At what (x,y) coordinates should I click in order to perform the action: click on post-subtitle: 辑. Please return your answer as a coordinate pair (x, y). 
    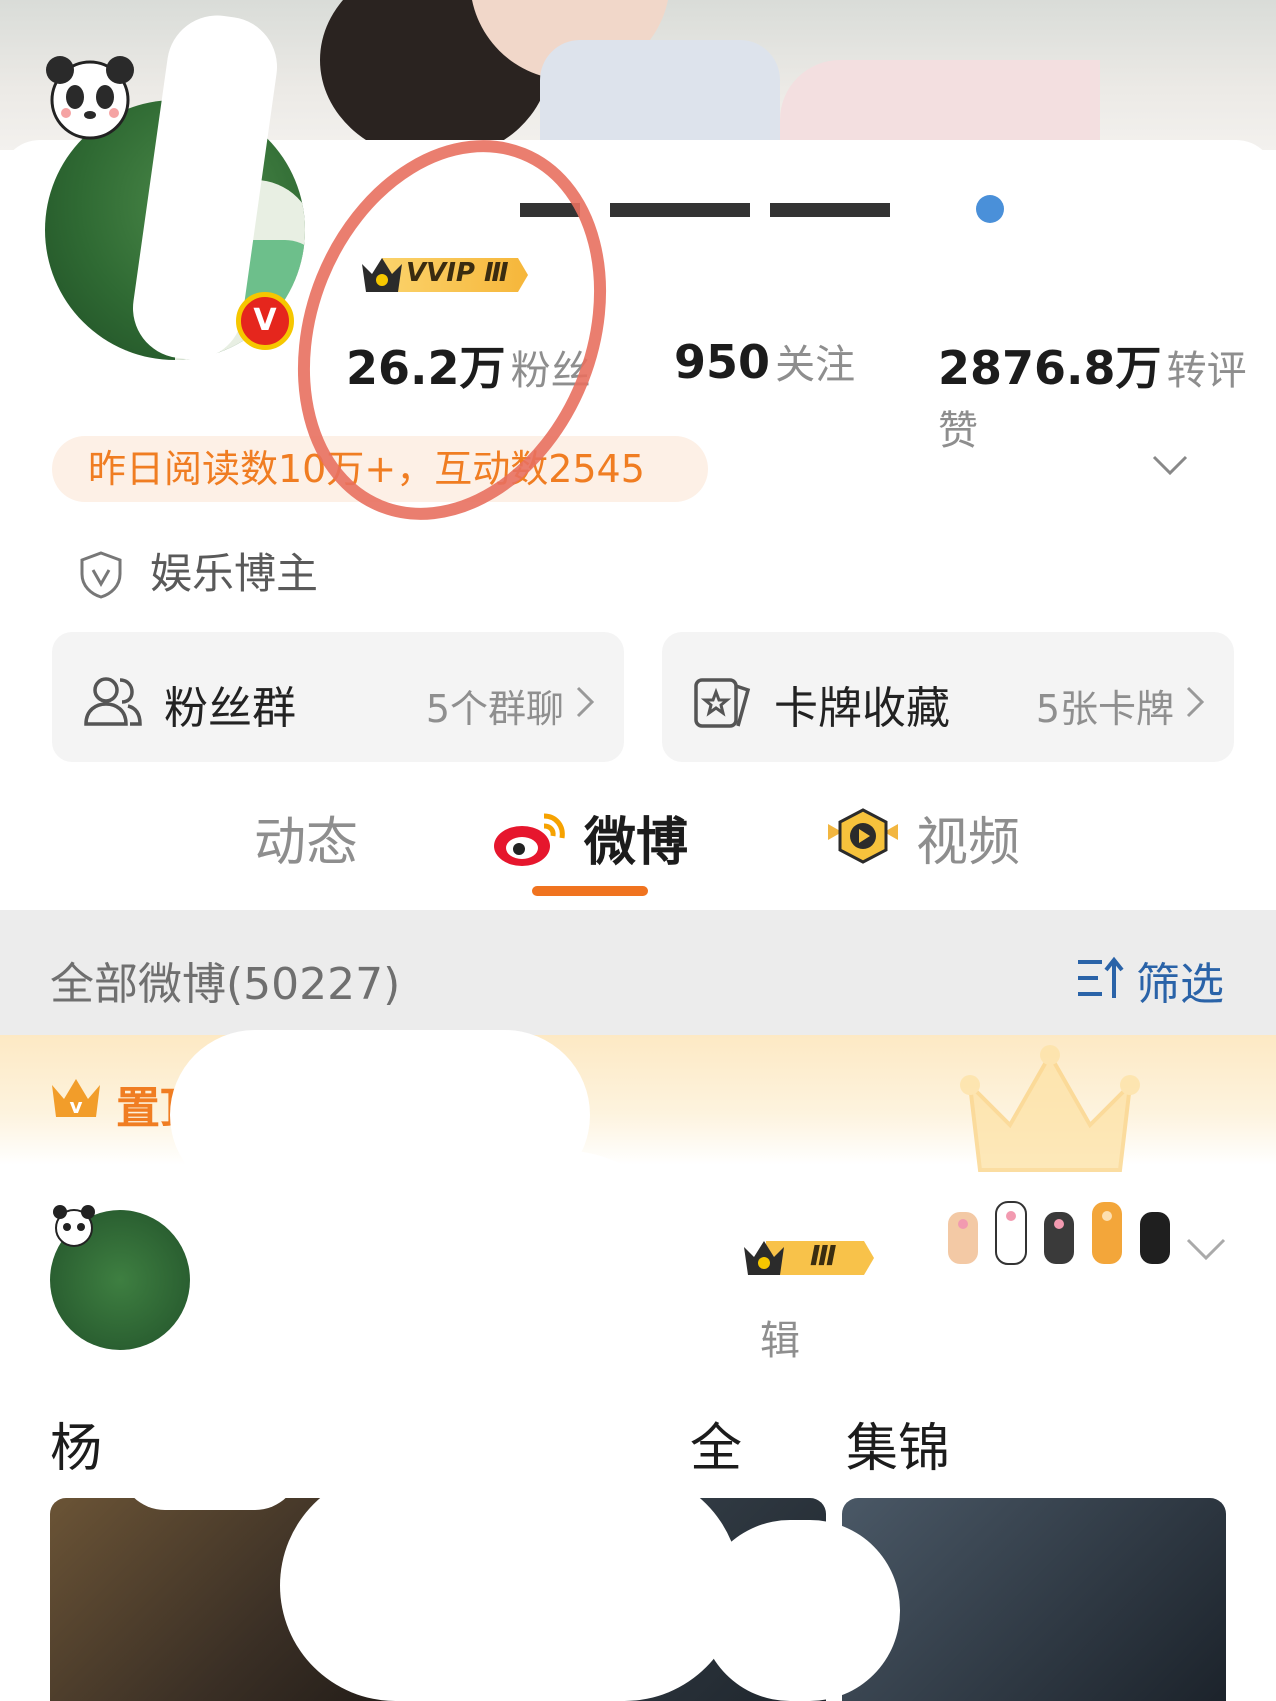
    Looking at the image, I should click on (780, 1341).